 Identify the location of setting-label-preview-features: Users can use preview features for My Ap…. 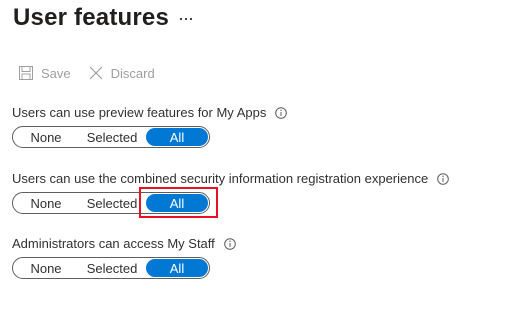
(150, 113).